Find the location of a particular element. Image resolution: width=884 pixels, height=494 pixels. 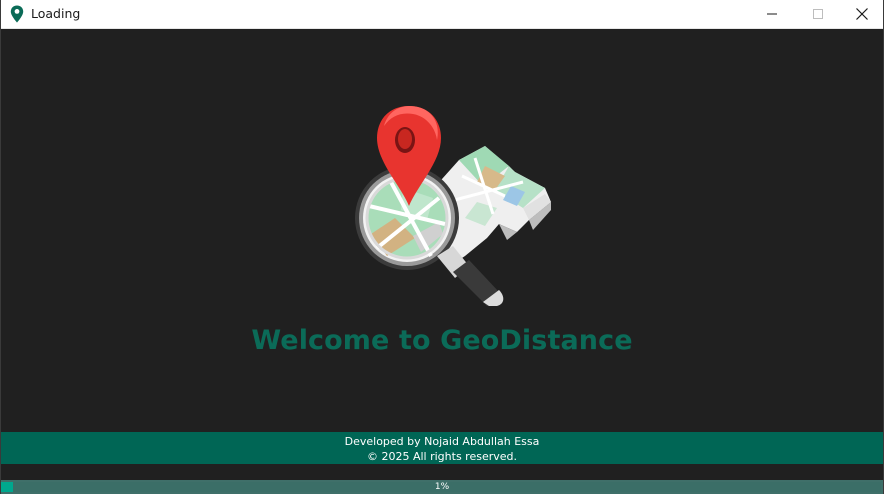

loading-progress-bar: 1% is located at coordinates (442, 487).